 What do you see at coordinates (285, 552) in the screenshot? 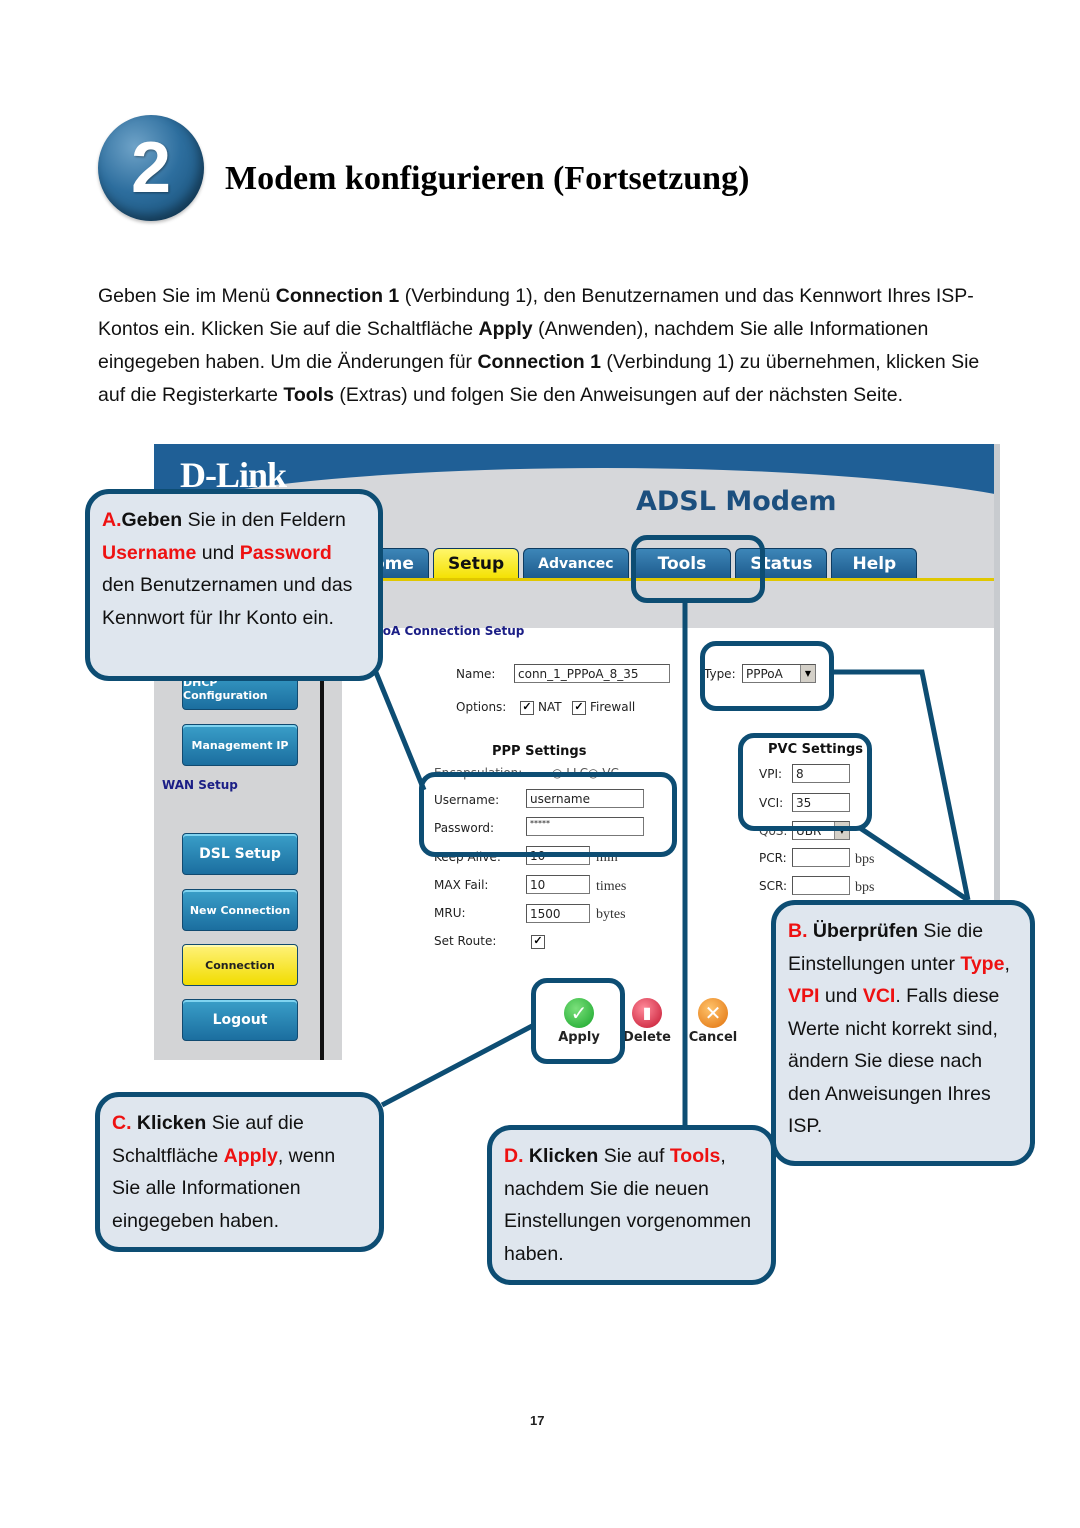
I see `callout-a-keyword-password: Password` at bounding box center [285, 552].